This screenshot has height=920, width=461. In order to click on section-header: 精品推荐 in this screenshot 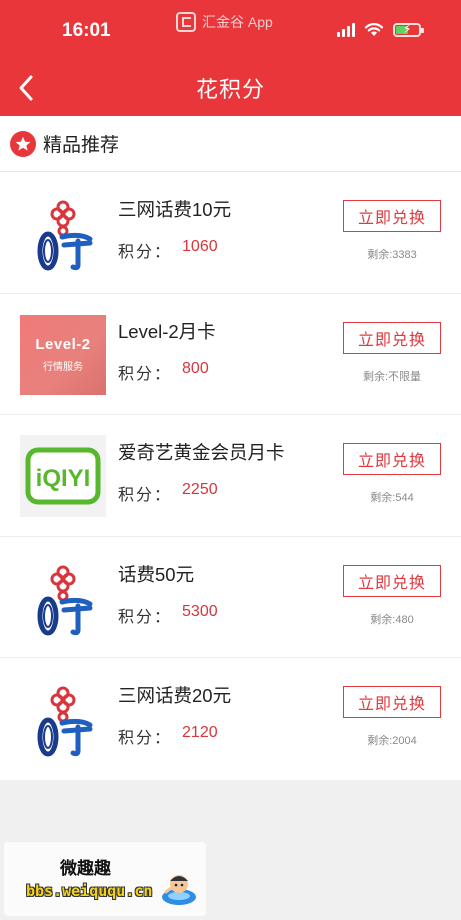, I will do `click(230, 144)`.